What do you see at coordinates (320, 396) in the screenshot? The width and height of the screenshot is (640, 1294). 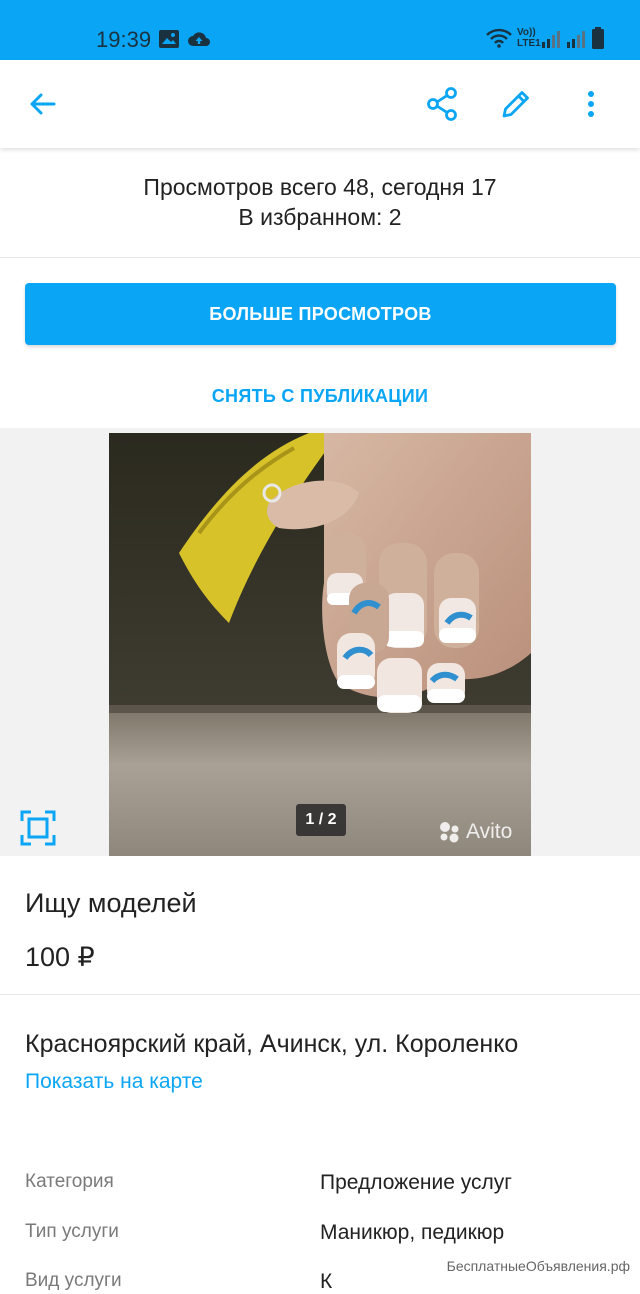 I see `unpublish-button: СНЯТЬ С ПУБЛИКАЦИИ` at bounding box center [320, 396].